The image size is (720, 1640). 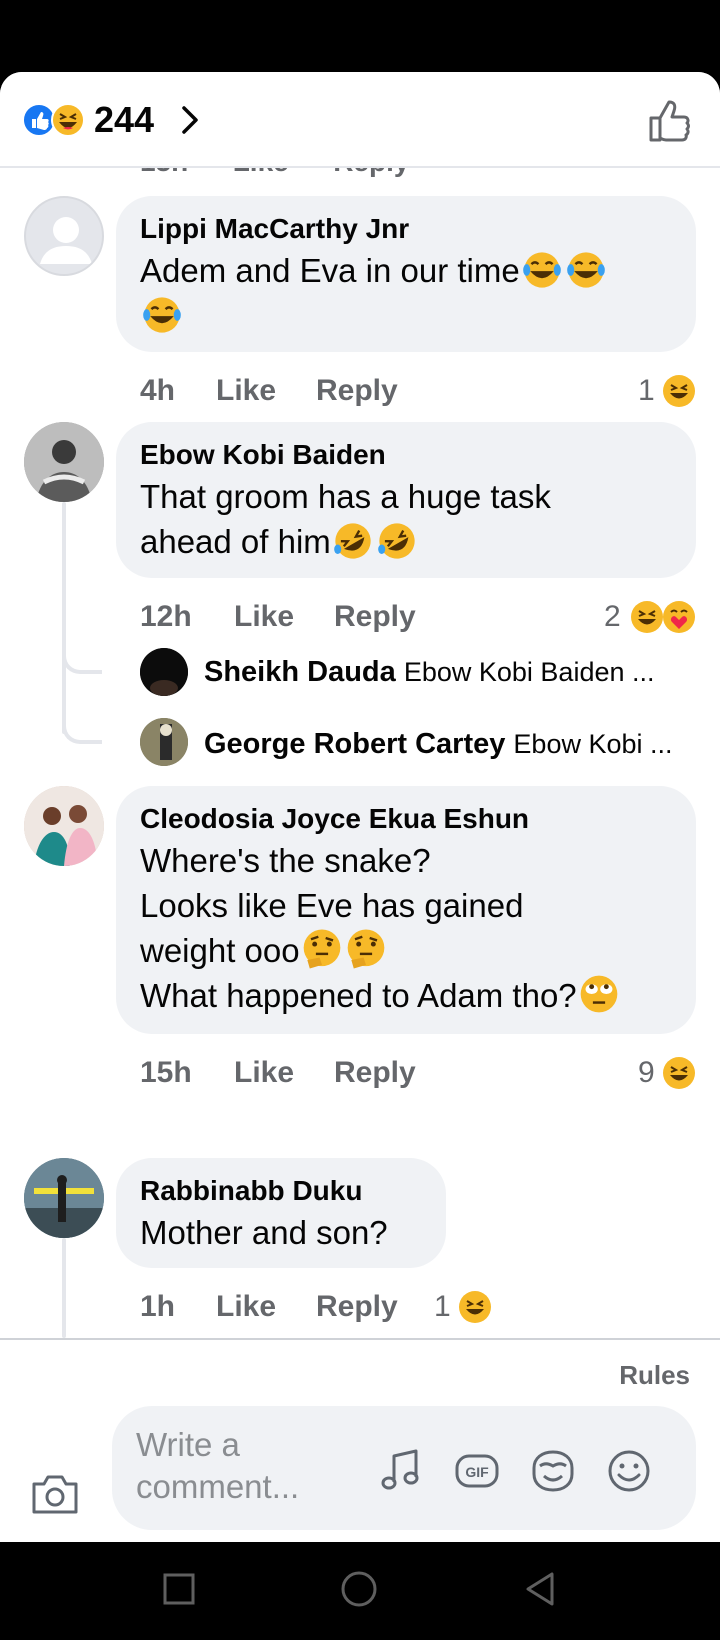 What do you see at coordinates (179, 1589) in the screenshot?
I see `recent-apps-icon` at bounding box center [179, 1589].